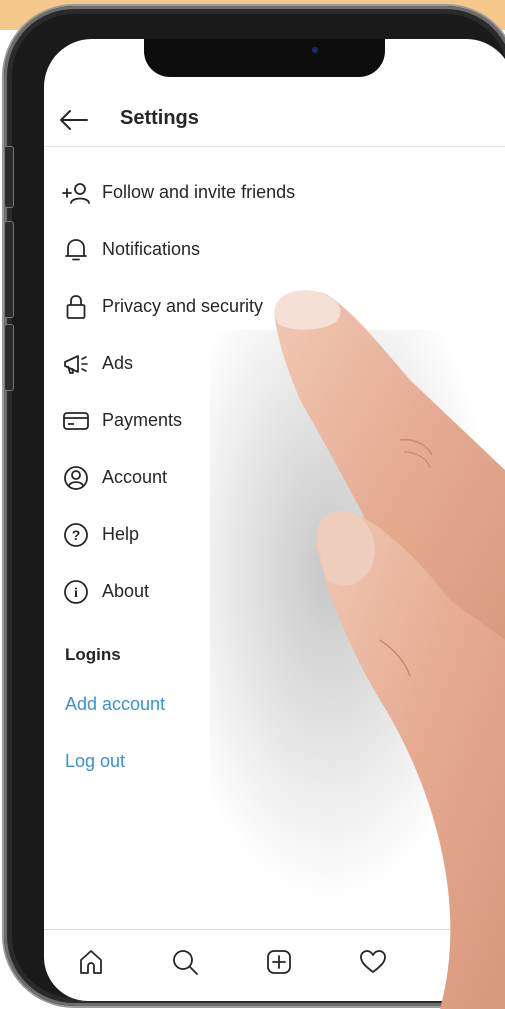  What do you see at coordinates (199, 192) in the screenshot?
I see `menu-item-label: Follow and invite friends` at bounding box center [199, 192].